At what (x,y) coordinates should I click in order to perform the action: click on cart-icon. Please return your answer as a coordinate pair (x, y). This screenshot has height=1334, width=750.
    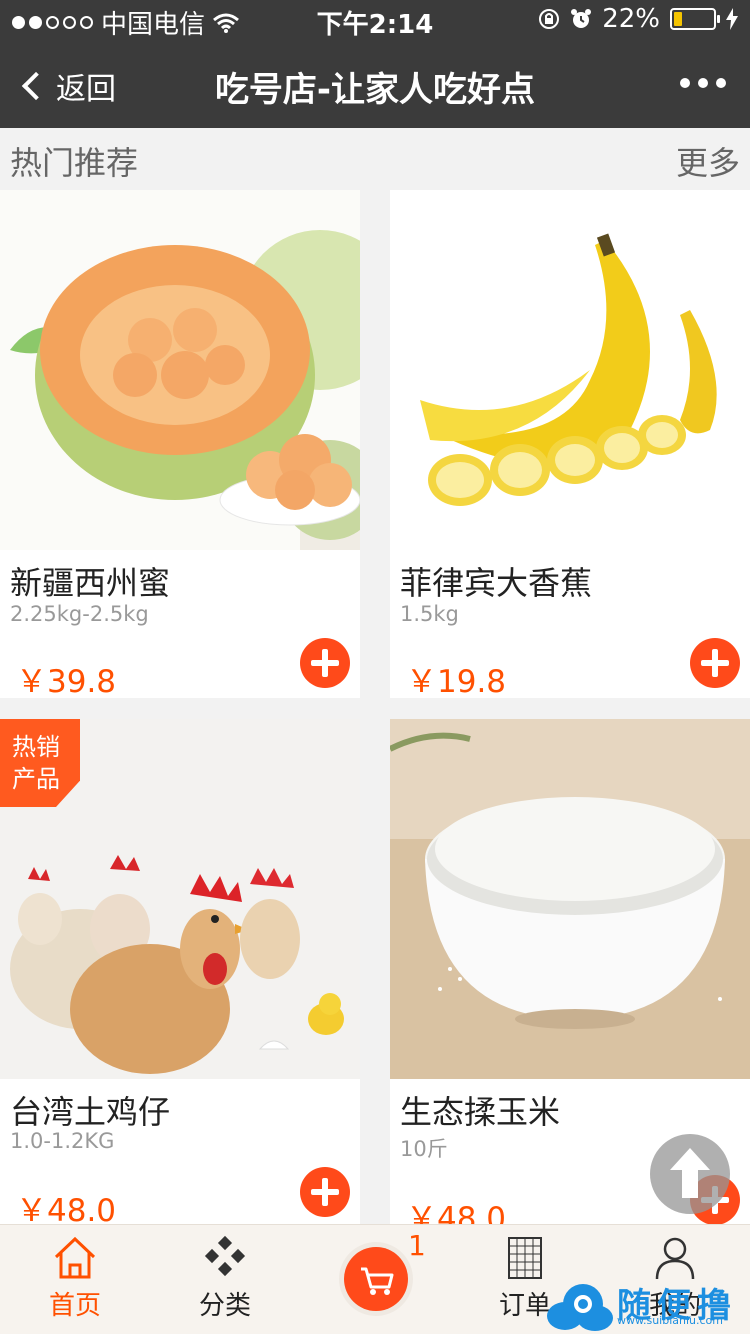
    Looking at the image, I should click on (377, 1281).